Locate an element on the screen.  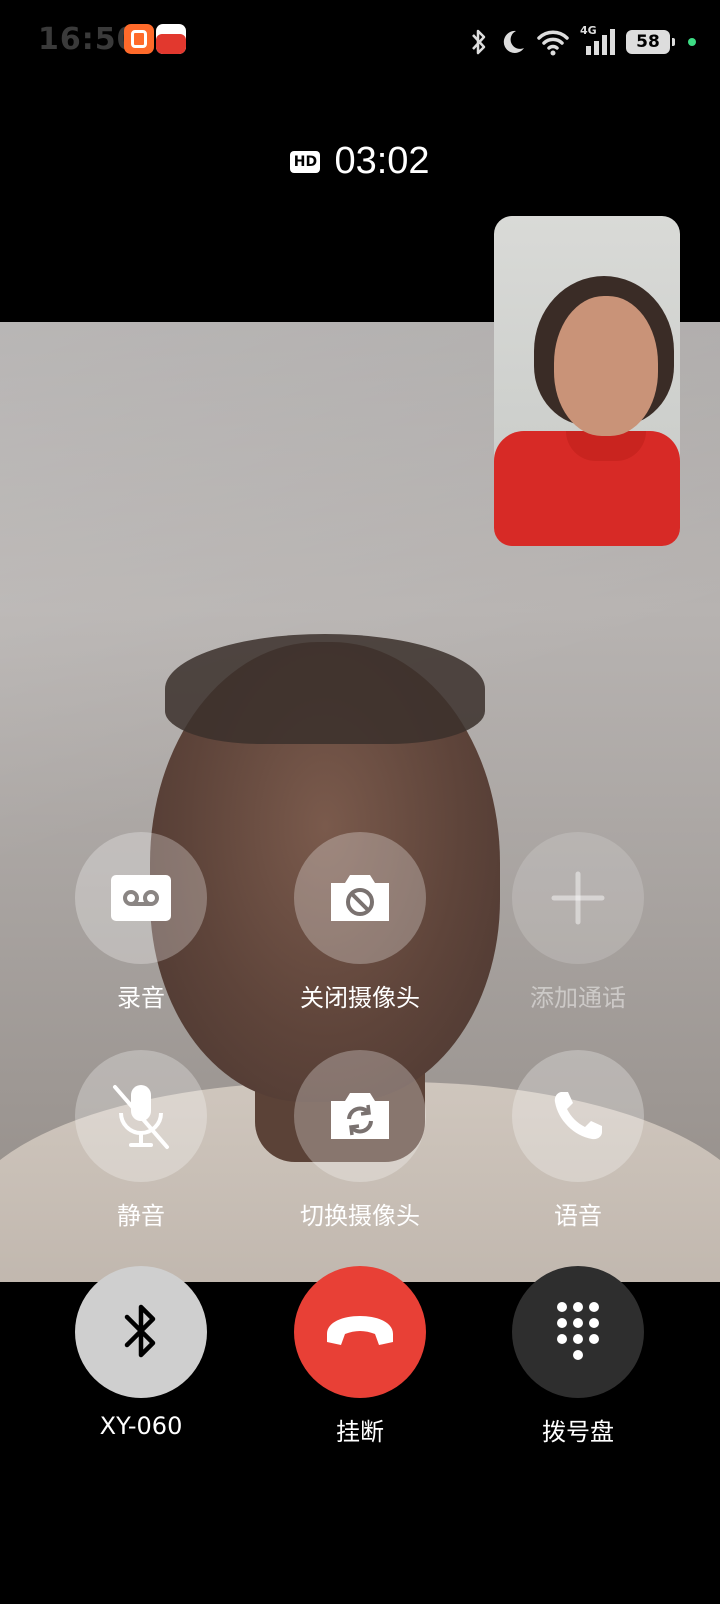
mute-label: 静音 is located at coordinates (141, 1216).